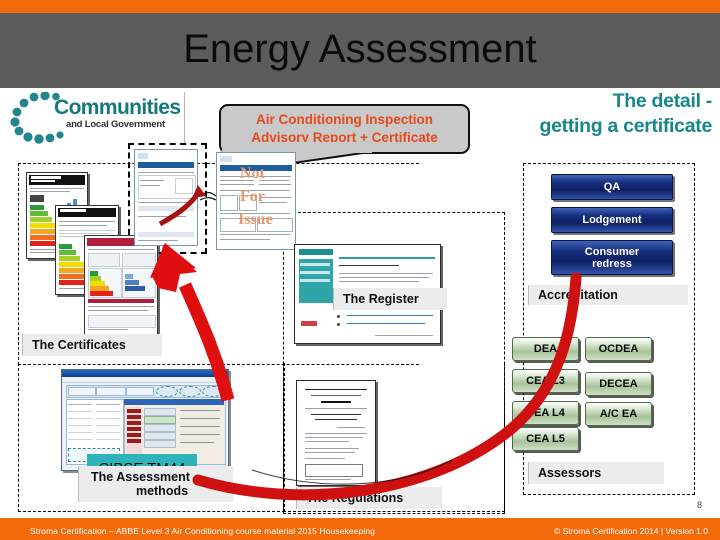 Image resolution: width=720 pixels, height=540 pixels. Describe the element at coordinates (162, 491) in the screenshot. I see `assessment-methods-line-2: methods` at that location.